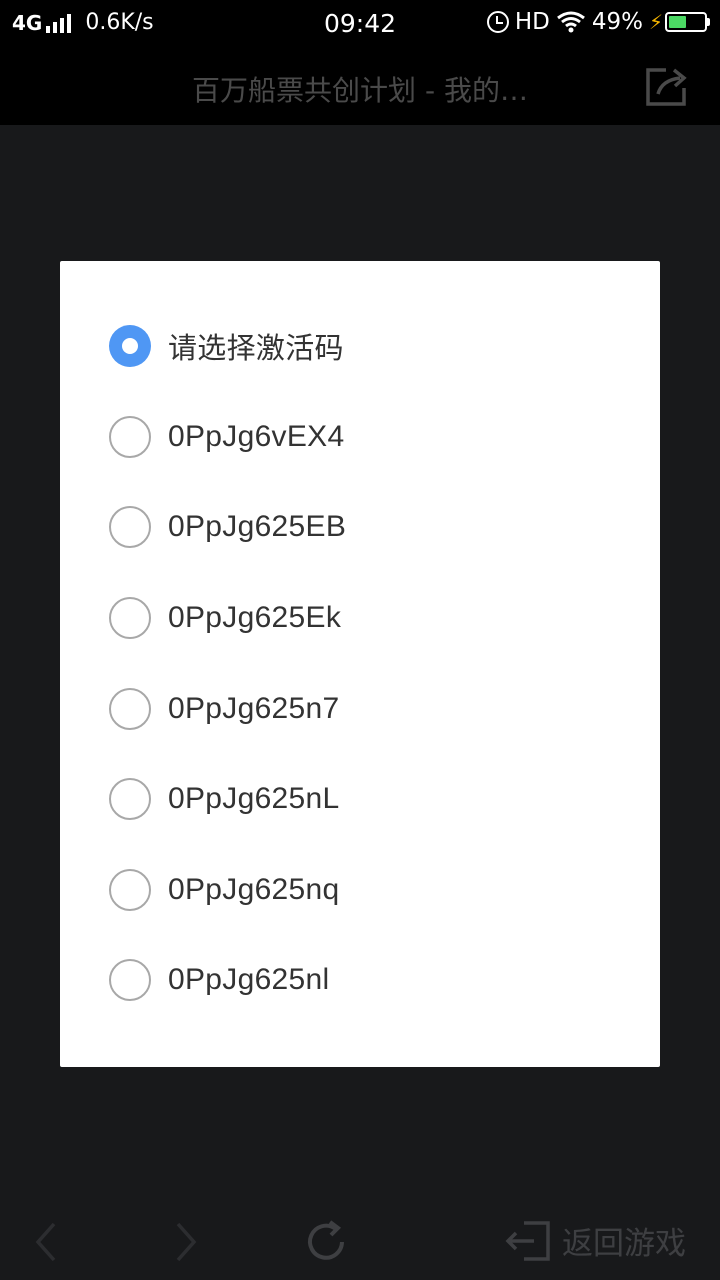  What do you see at coordinates (360, 799) in the screenshot?
I see `option-item: 0PpJg625nL` at bounding box center [360, 799].